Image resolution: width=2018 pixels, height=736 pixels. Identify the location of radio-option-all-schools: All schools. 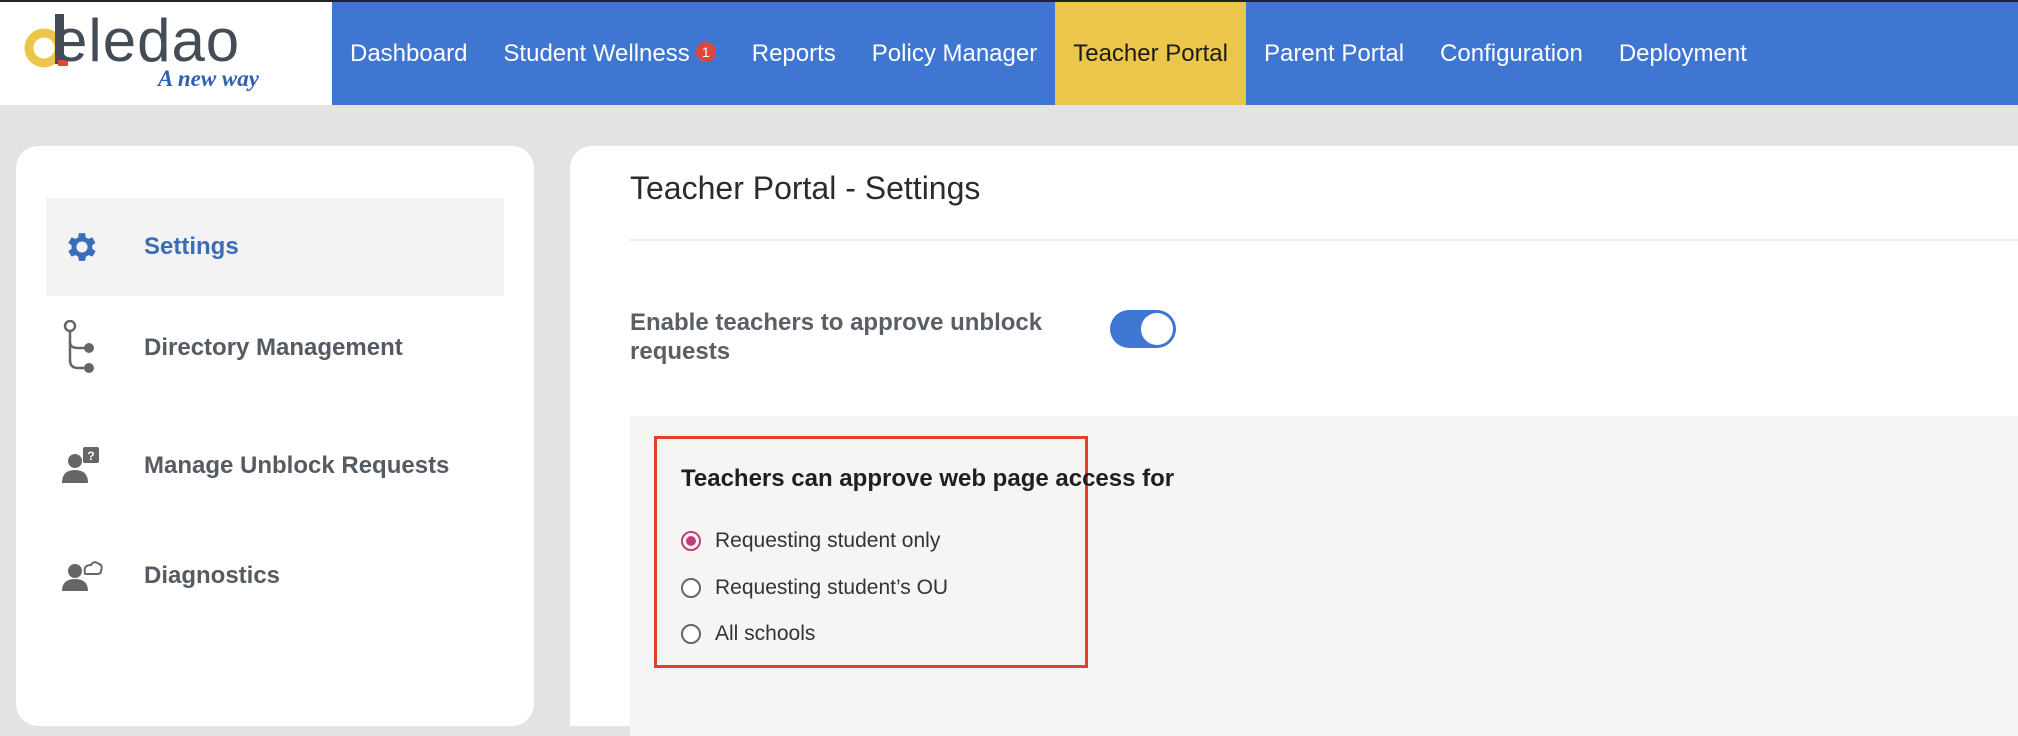
(748, 634).